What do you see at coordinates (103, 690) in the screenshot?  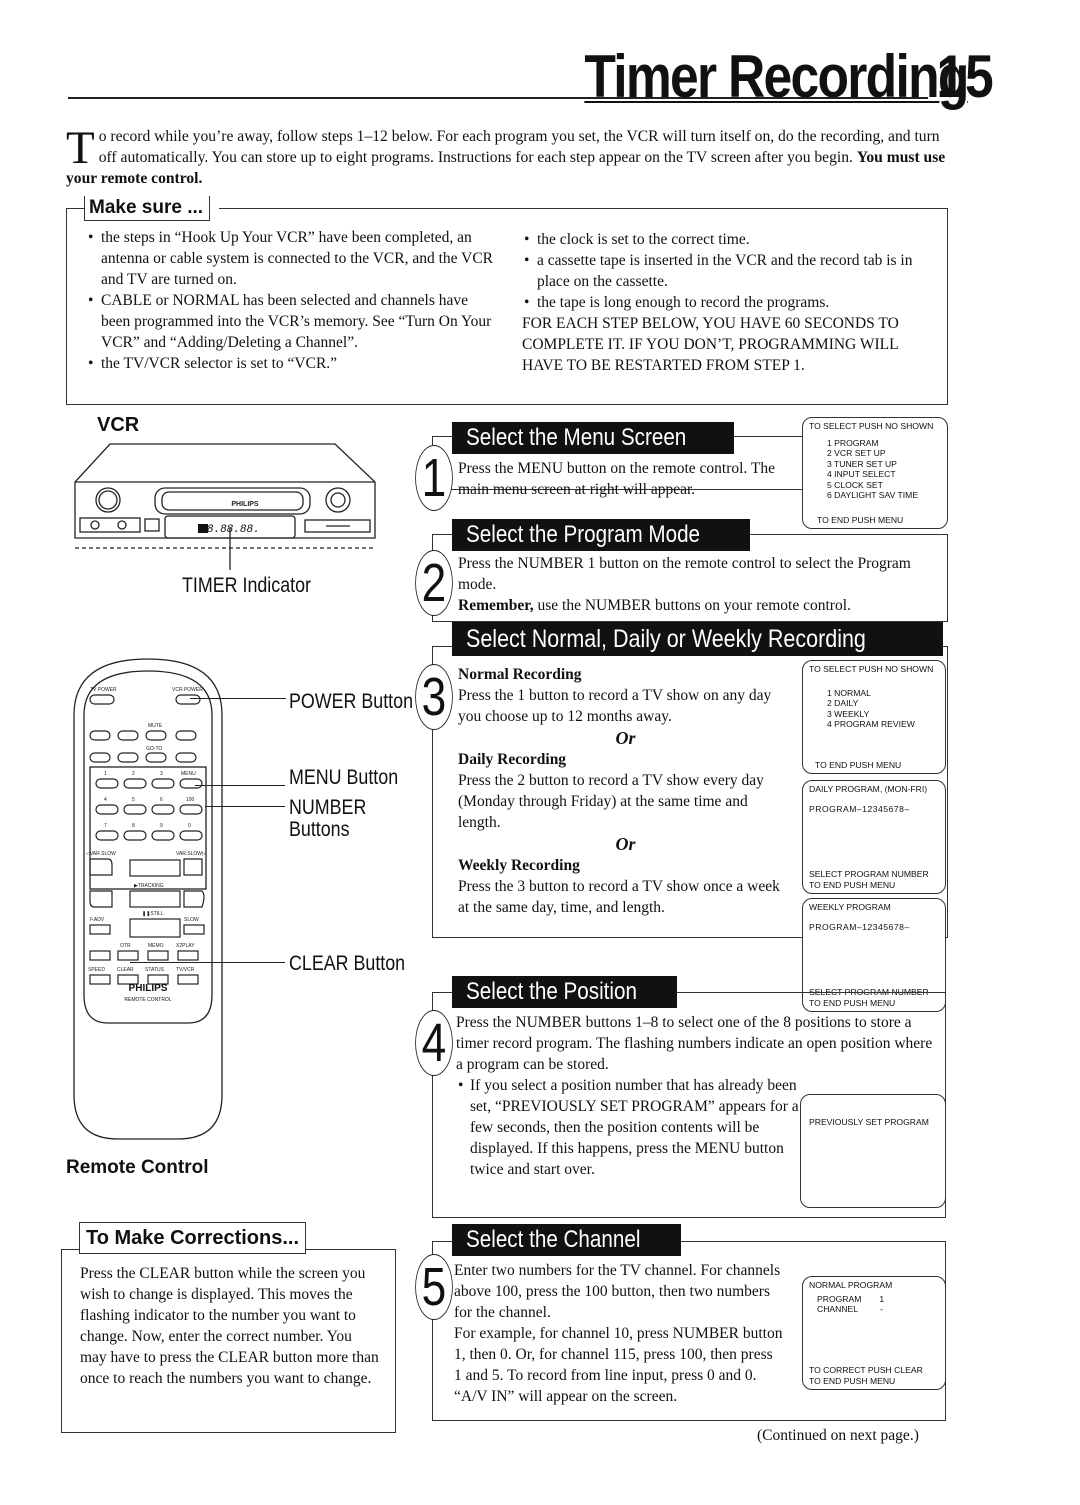 I see `remote-label-tv-power: TV POWER` at bounding box center [103, 690].